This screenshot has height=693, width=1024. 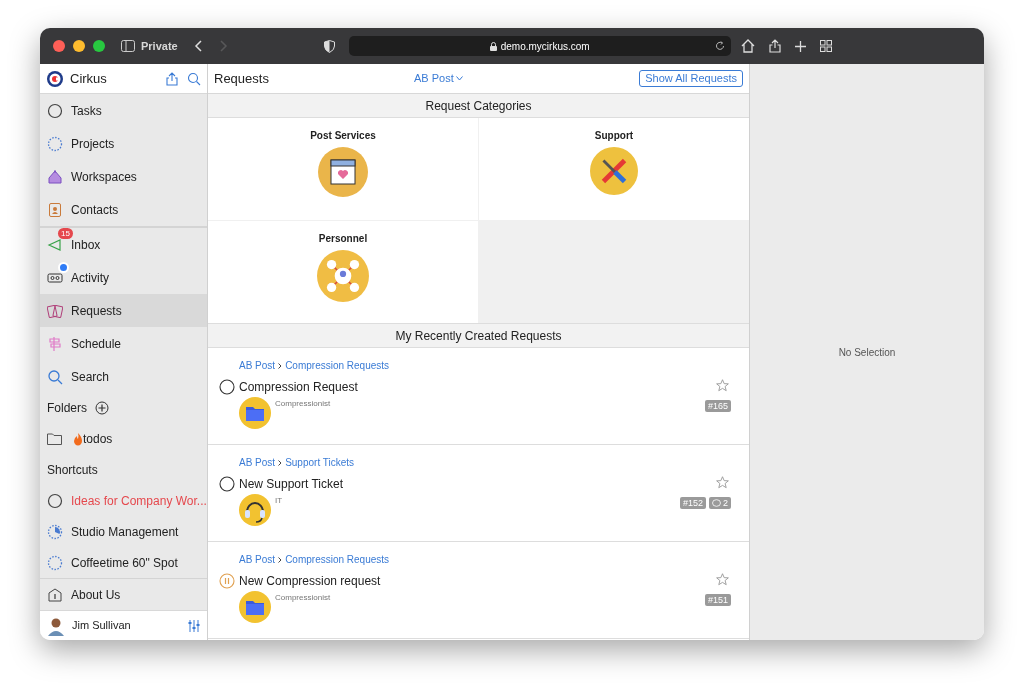 I want to click on request-title: Compression Request, so click(x=298, y=387).